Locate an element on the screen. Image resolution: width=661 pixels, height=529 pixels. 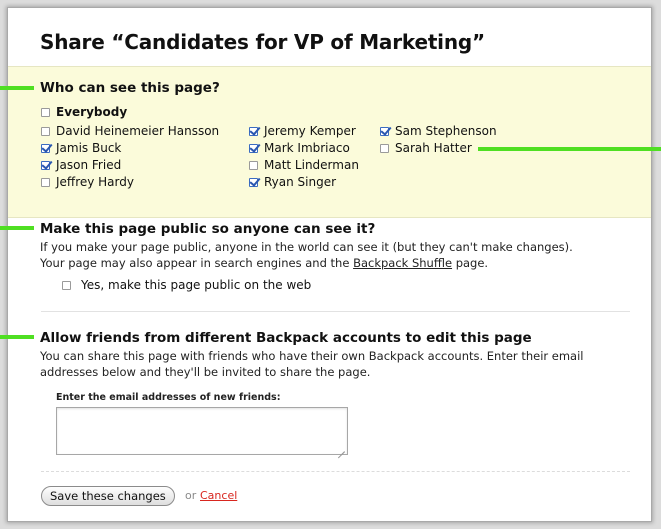
everybody-checkbox is located at coordinates (45, 112).